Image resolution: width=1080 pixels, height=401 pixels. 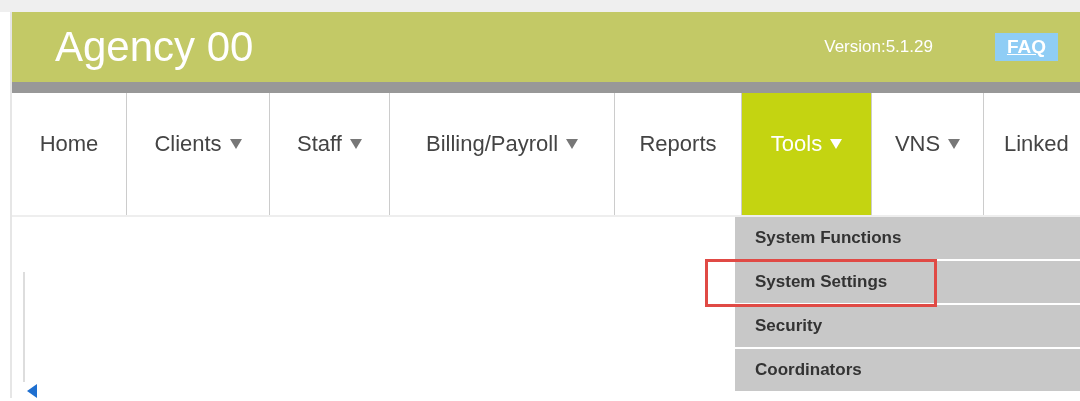 What do you see at coordinates (502, 154) in the screenshot?
I see `nav-tab: Billing/Payroll` at bounding box center [502, 154].